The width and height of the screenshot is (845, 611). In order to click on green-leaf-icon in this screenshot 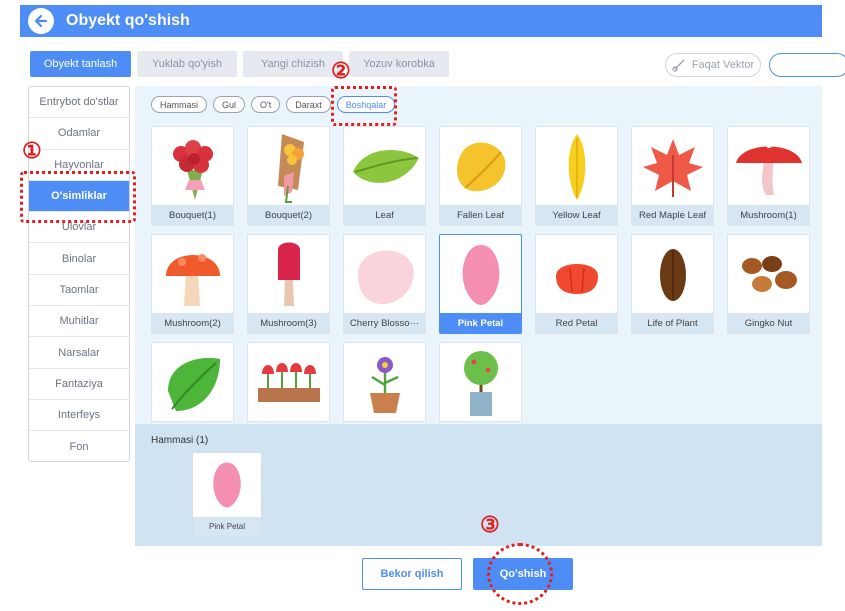, I will do `click(193, 384)`.